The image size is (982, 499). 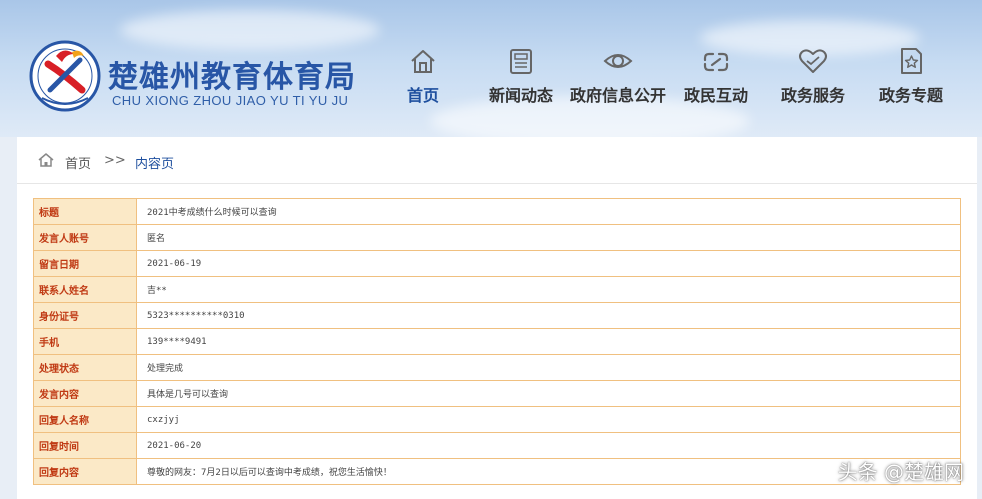 What do you see at coordinates (154, 162) in the screenshot?
I see `breadcrumb-current: 内容页` at bounding box center [154, 162].